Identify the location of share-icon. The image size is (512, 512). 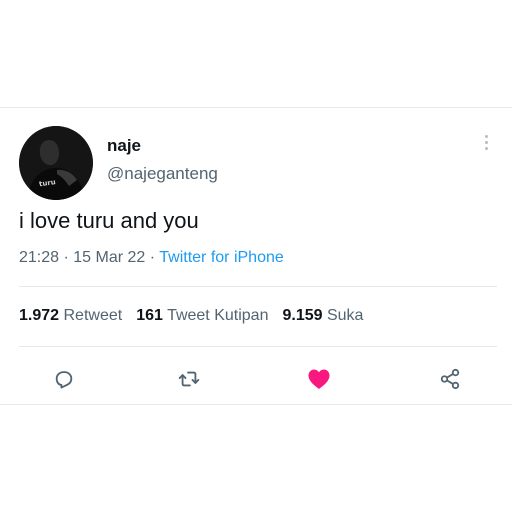
(450, 379).